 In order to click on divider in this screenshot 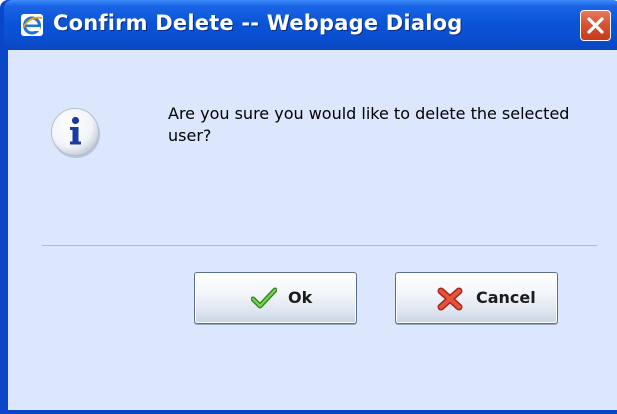, I will do `click(319, 245)`.